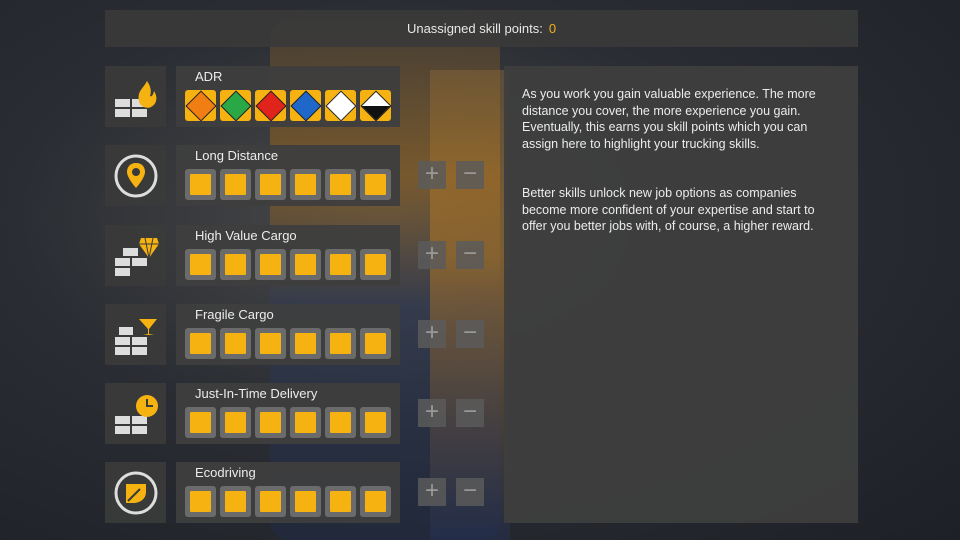 This screenshot has height=540, width=960. I want to click on skill-card-just-in-time: Just-In-Time Delivery, so click(288, 413).